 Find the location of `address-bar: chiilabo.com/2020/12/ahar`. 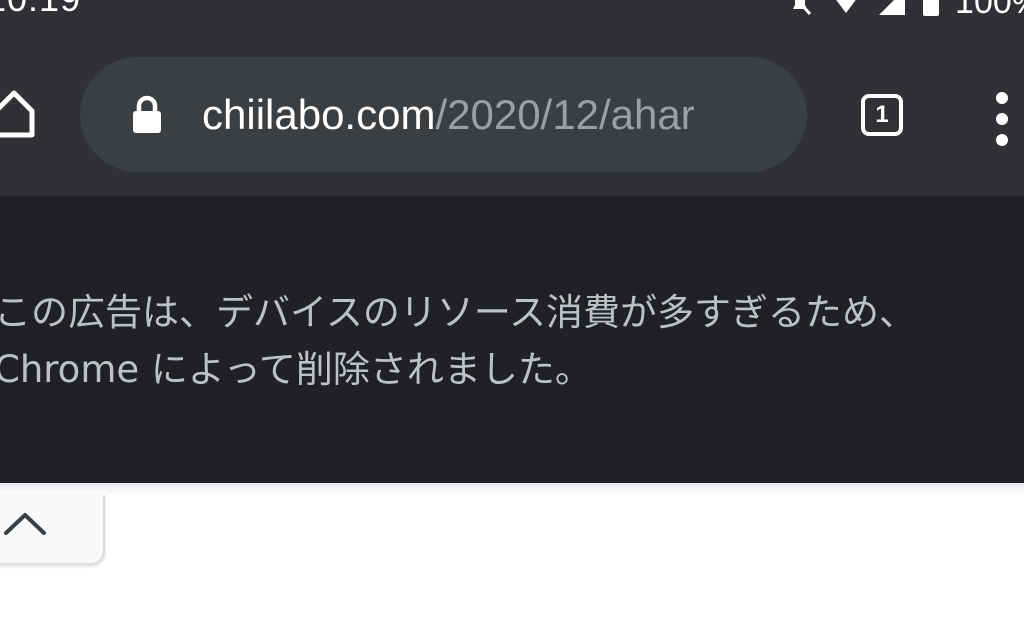

address-bar: chiilabo.com/2020/12/ahar is located at coordinates (443, 114).